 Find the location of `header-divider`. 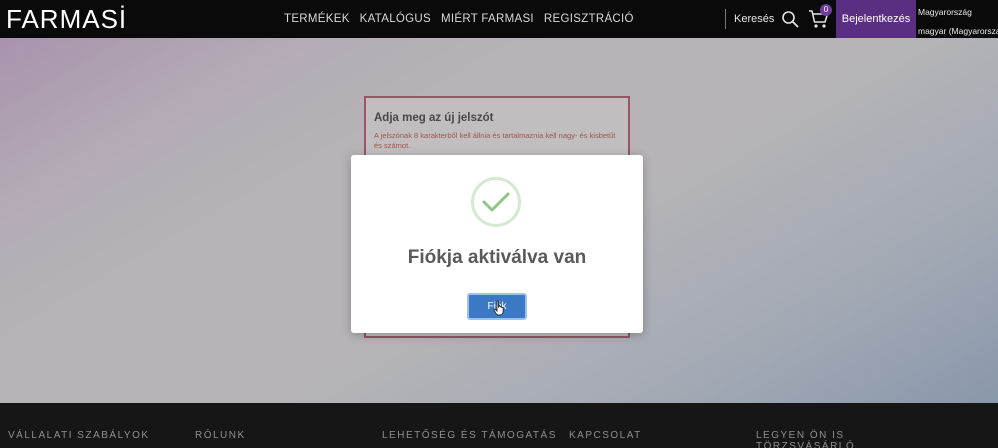

header-divider is located at coordinates (725, 19).